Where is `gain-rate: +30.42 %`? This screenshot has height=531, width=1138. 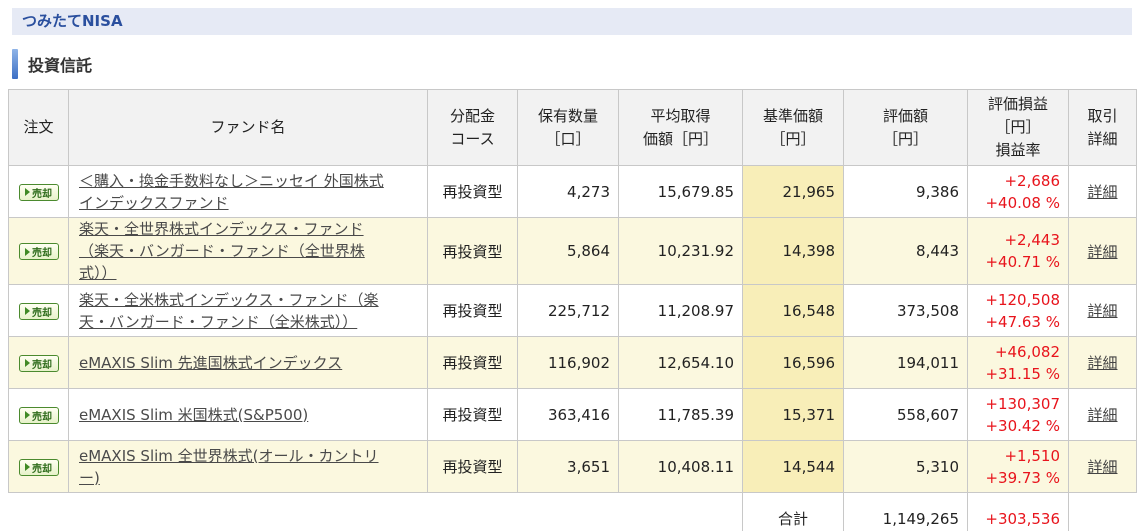
gain-rate: +30.42 % is located at coordinates (1022, 425).